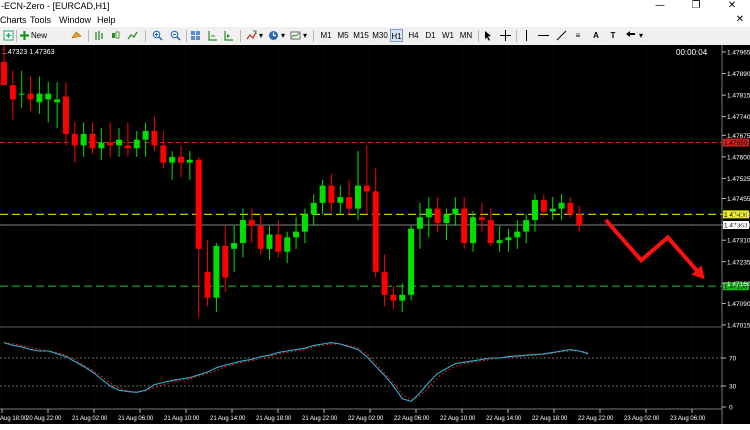 The height and width of the screenshot is (430, 750). I want to click on indicators-dropdown-icon: ▾, so click(261, 35).